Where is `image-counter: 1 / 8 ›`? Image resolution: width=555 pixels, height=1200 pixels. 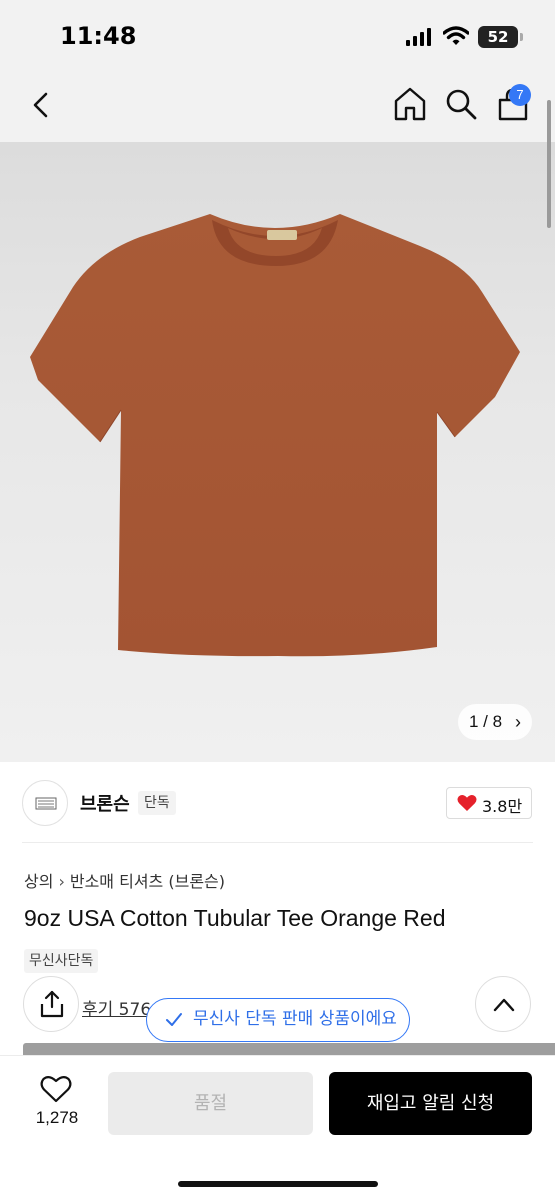 image-counter: 1 / 8 › is located at coordinates (495, 722).